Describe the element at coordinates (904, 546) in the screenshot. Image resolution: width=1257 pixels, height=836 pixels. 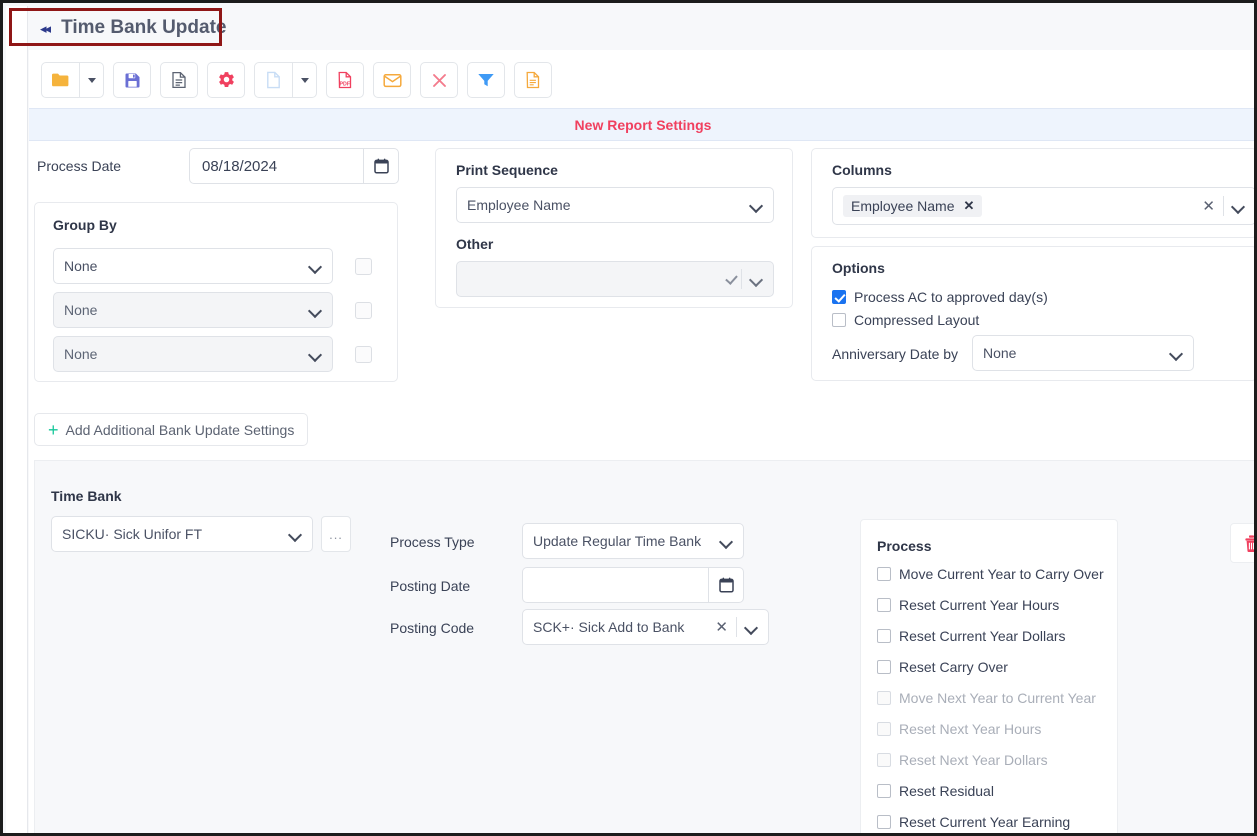
I see `process-title: Process` at that location.